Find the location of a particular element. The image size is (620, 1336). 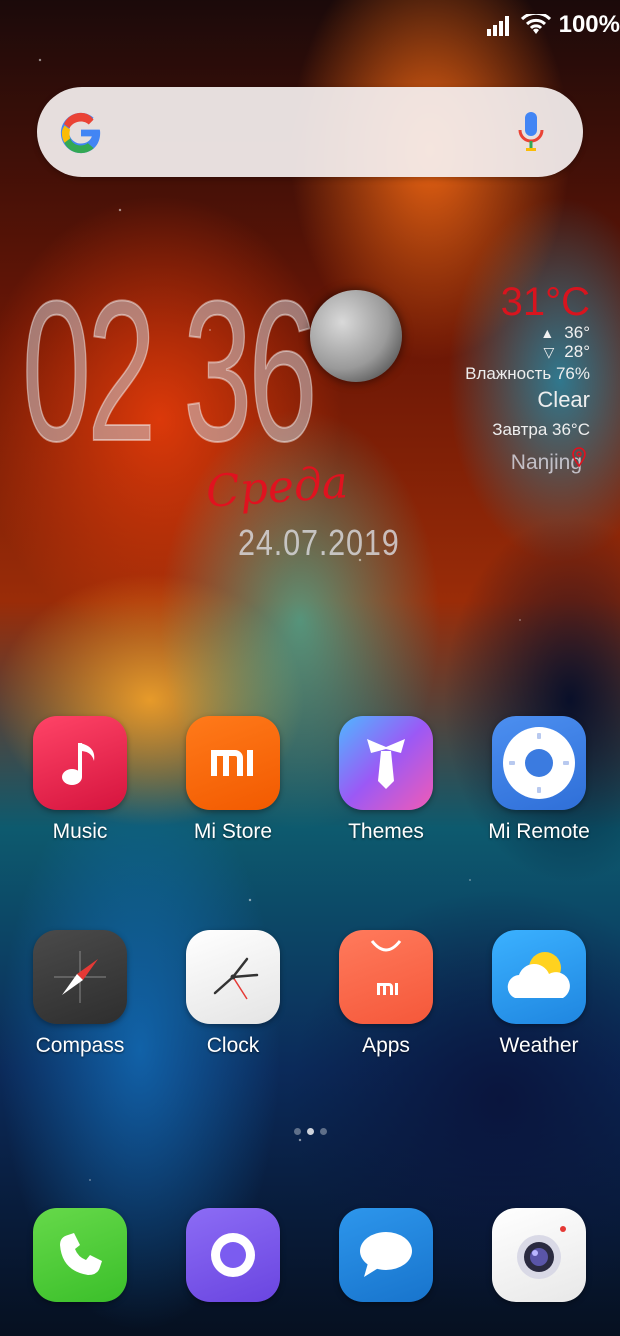

weather-label: Weather is located at coordinates (539, 1046).